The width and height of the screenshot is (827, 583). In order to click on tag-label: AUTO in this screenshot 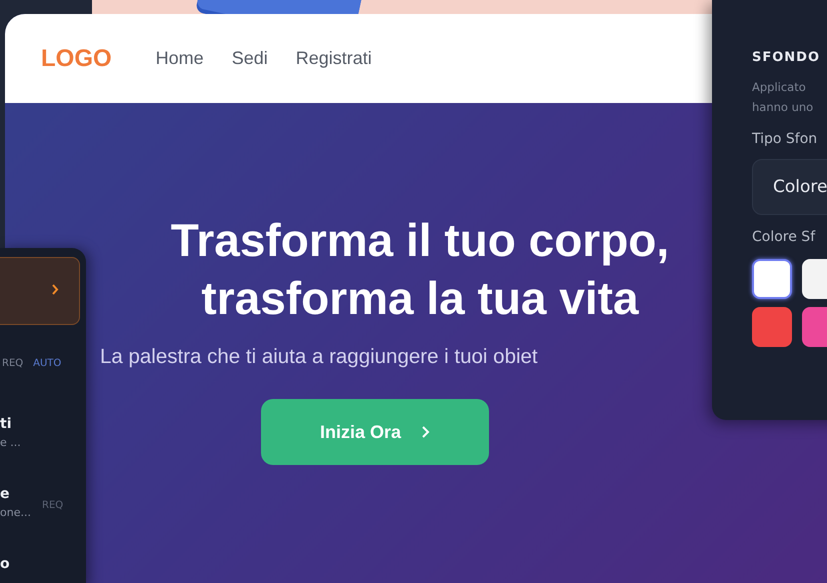, I will do `click(47, 363)`.